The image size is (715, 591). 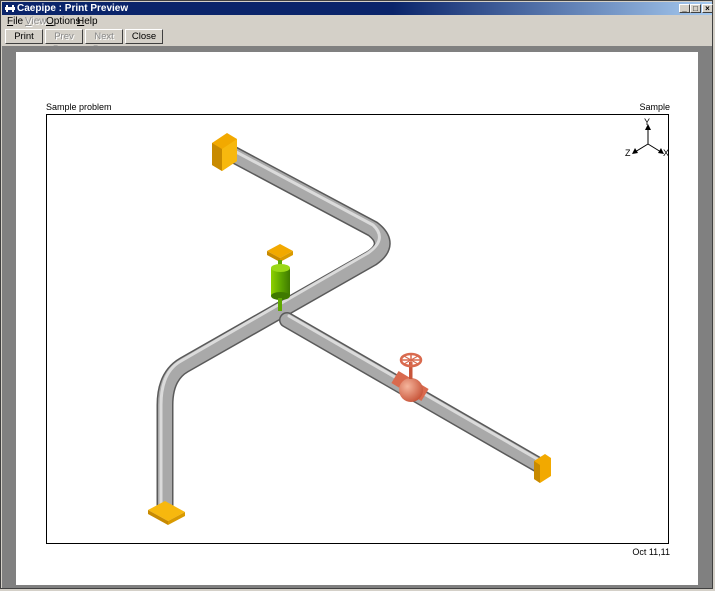 I want to click on menu-help-label: elp, so click(x=91, y=21).